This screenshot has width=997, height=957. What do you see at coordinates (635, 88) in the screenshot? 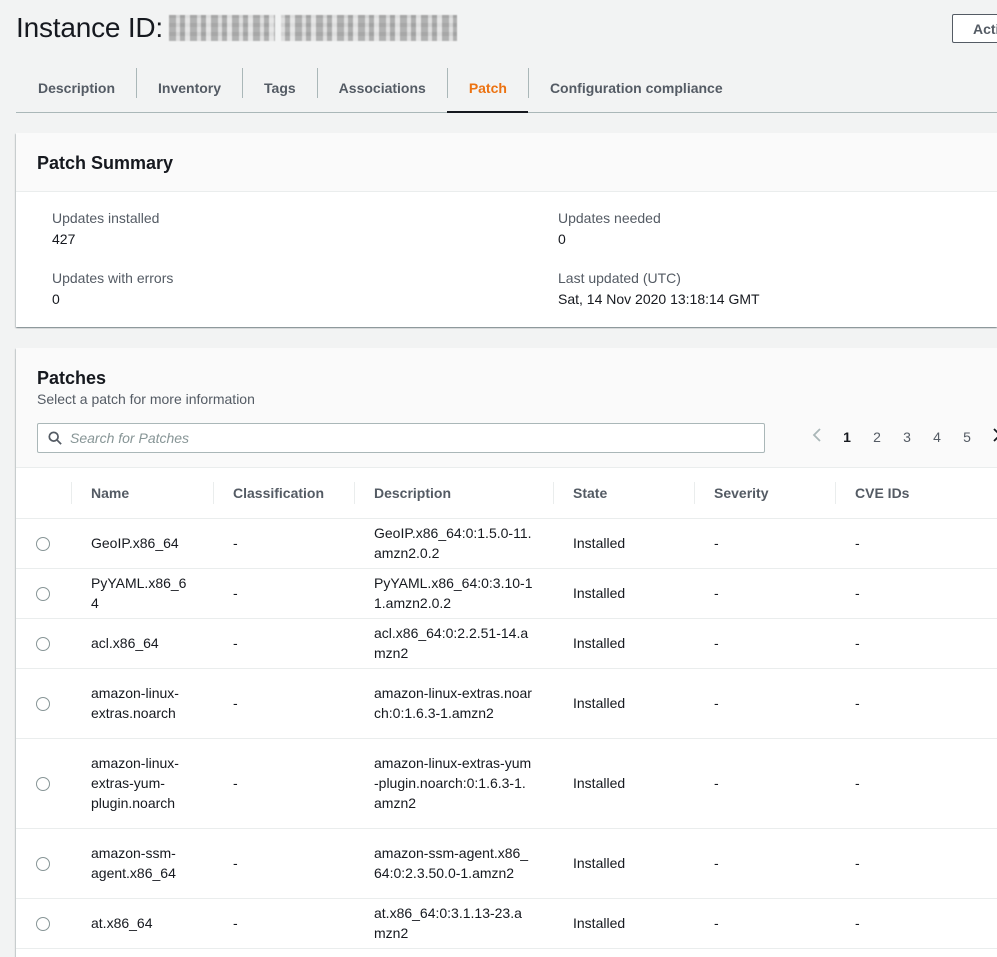
I see `tab-configuration-compliance: Configuration compliance` at bounding box center [635, 88].